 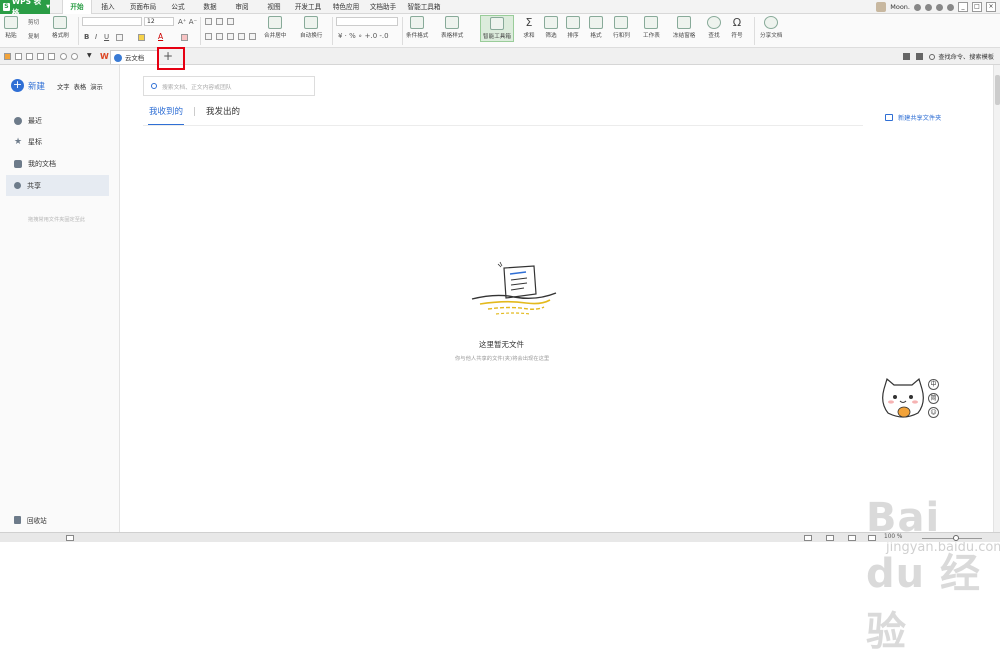 I want to click on share-doc-button: 分享文档, so click(x=771, y=27).